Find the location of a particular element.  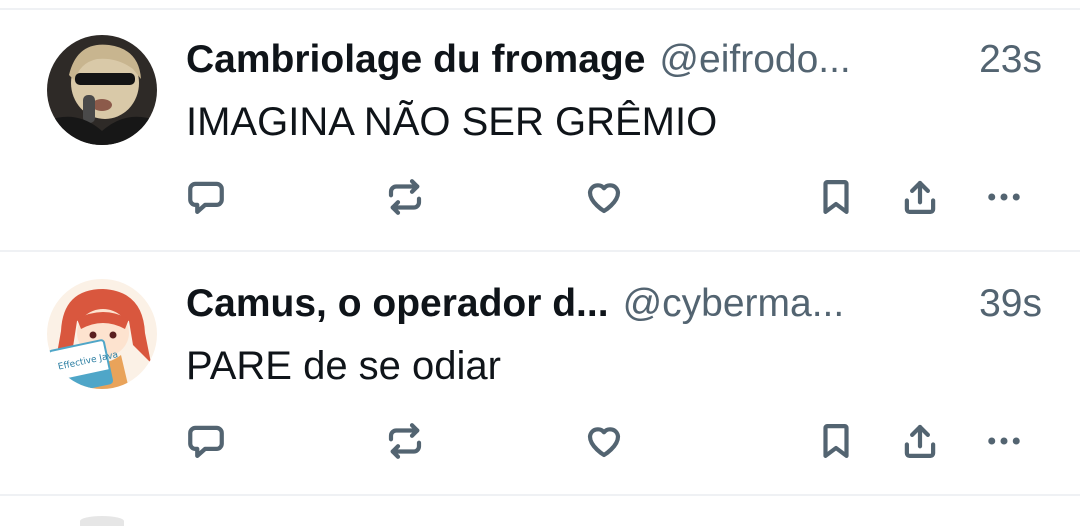

tweet-header: Cambriolage du fromage @eifrodo... 23s is located at coordinates (614, 61).